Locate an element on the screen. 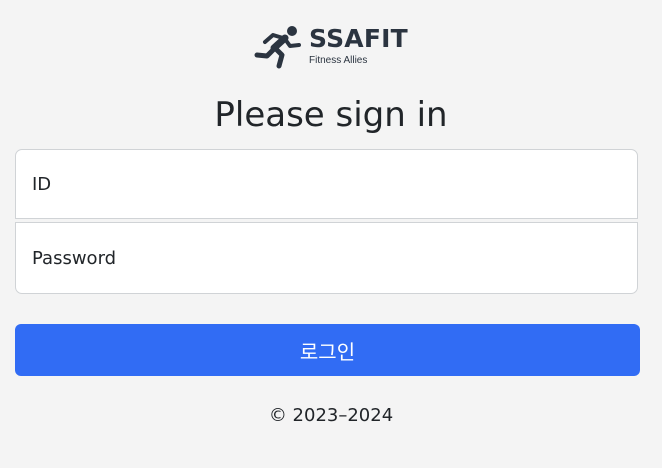 The width and height of the screenshot is (662, 468). id-input is located at coordinates (326, 184).